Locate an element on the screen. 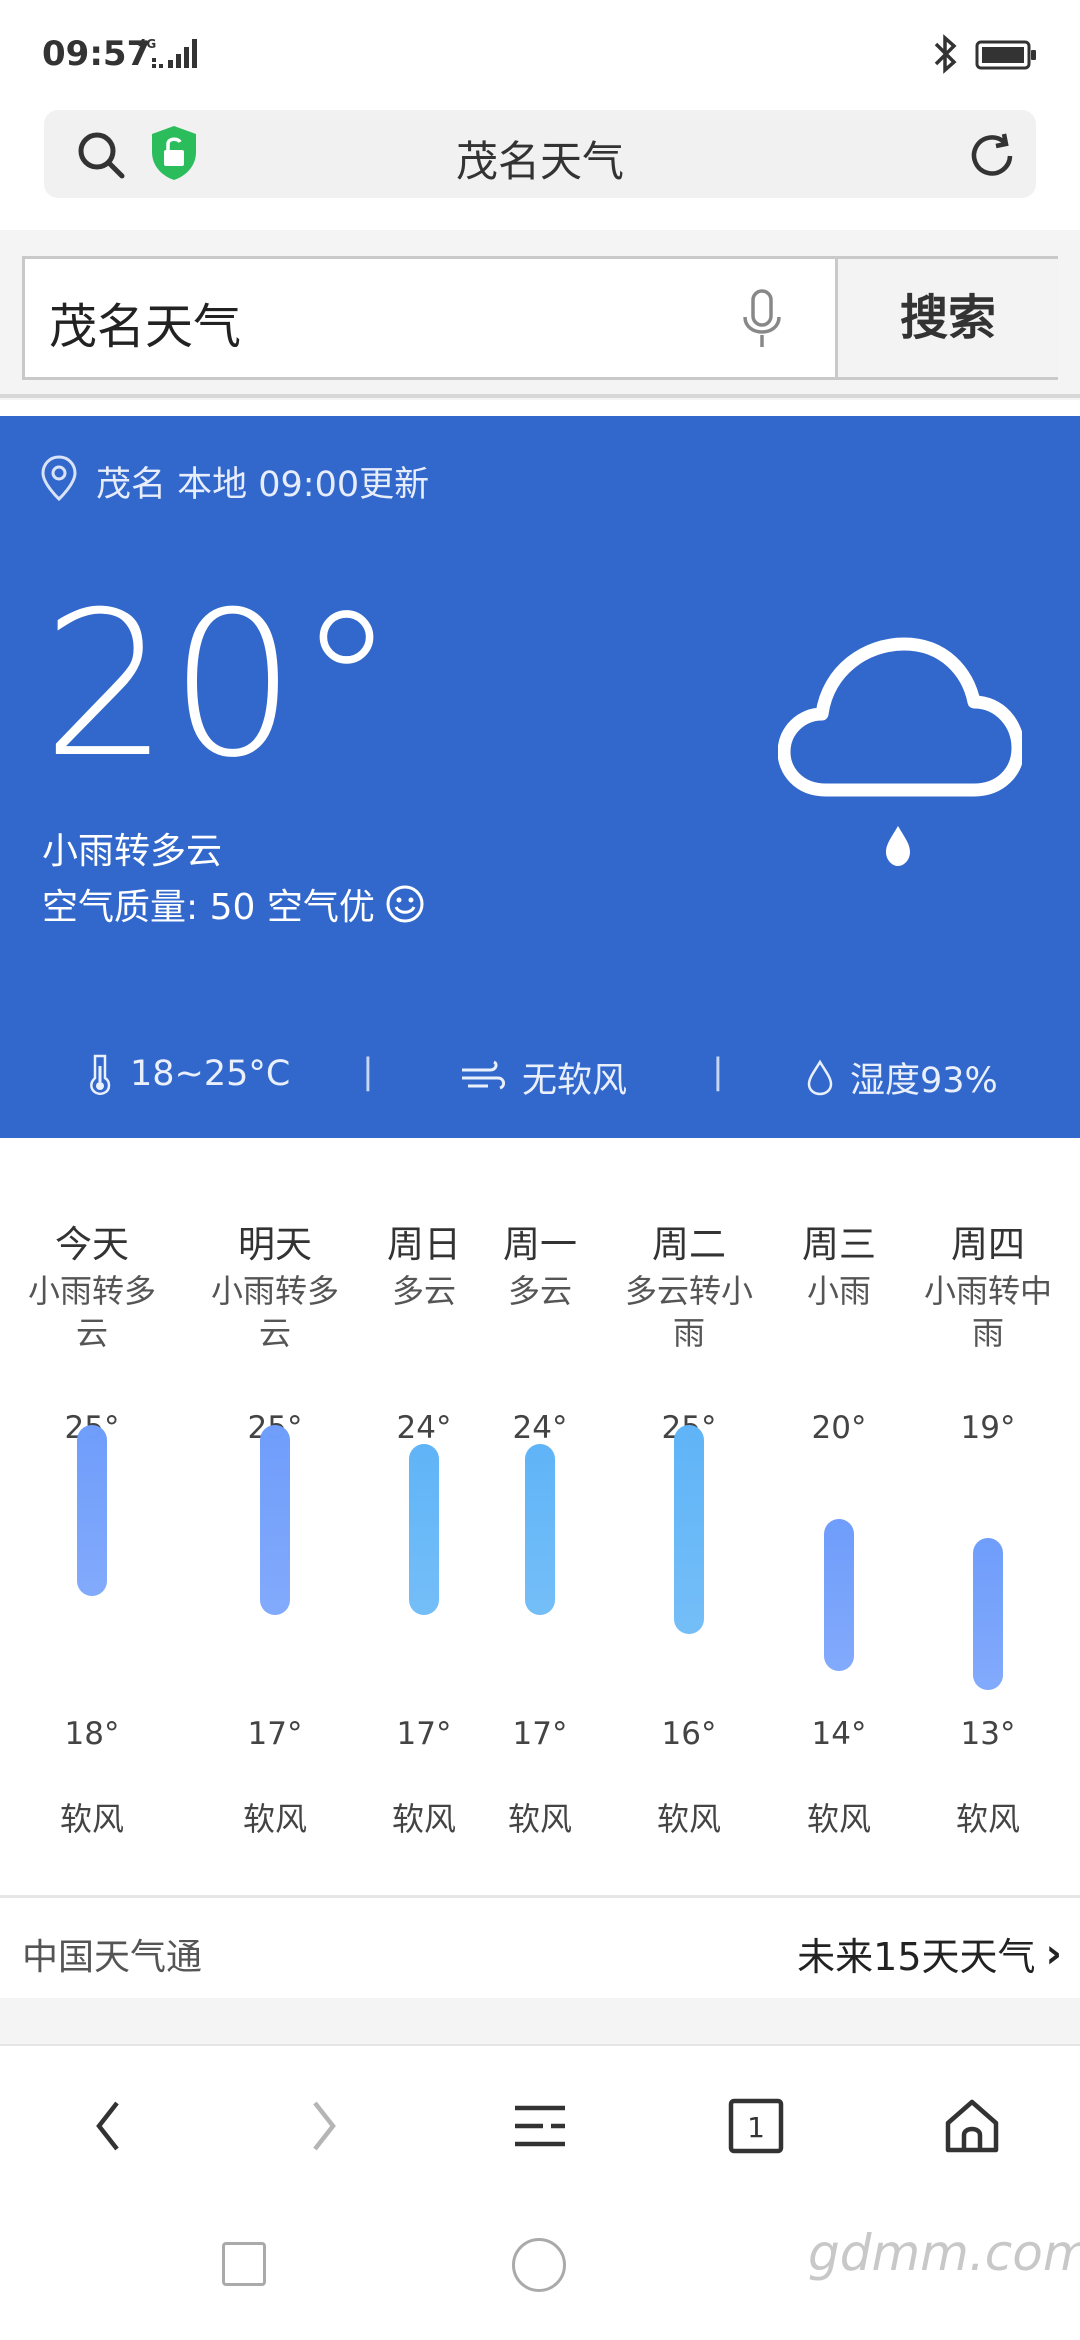 The image size is (1080, 2340). future-forecast-link: 未来15天天气 › is located at coordinates (929, 1953).